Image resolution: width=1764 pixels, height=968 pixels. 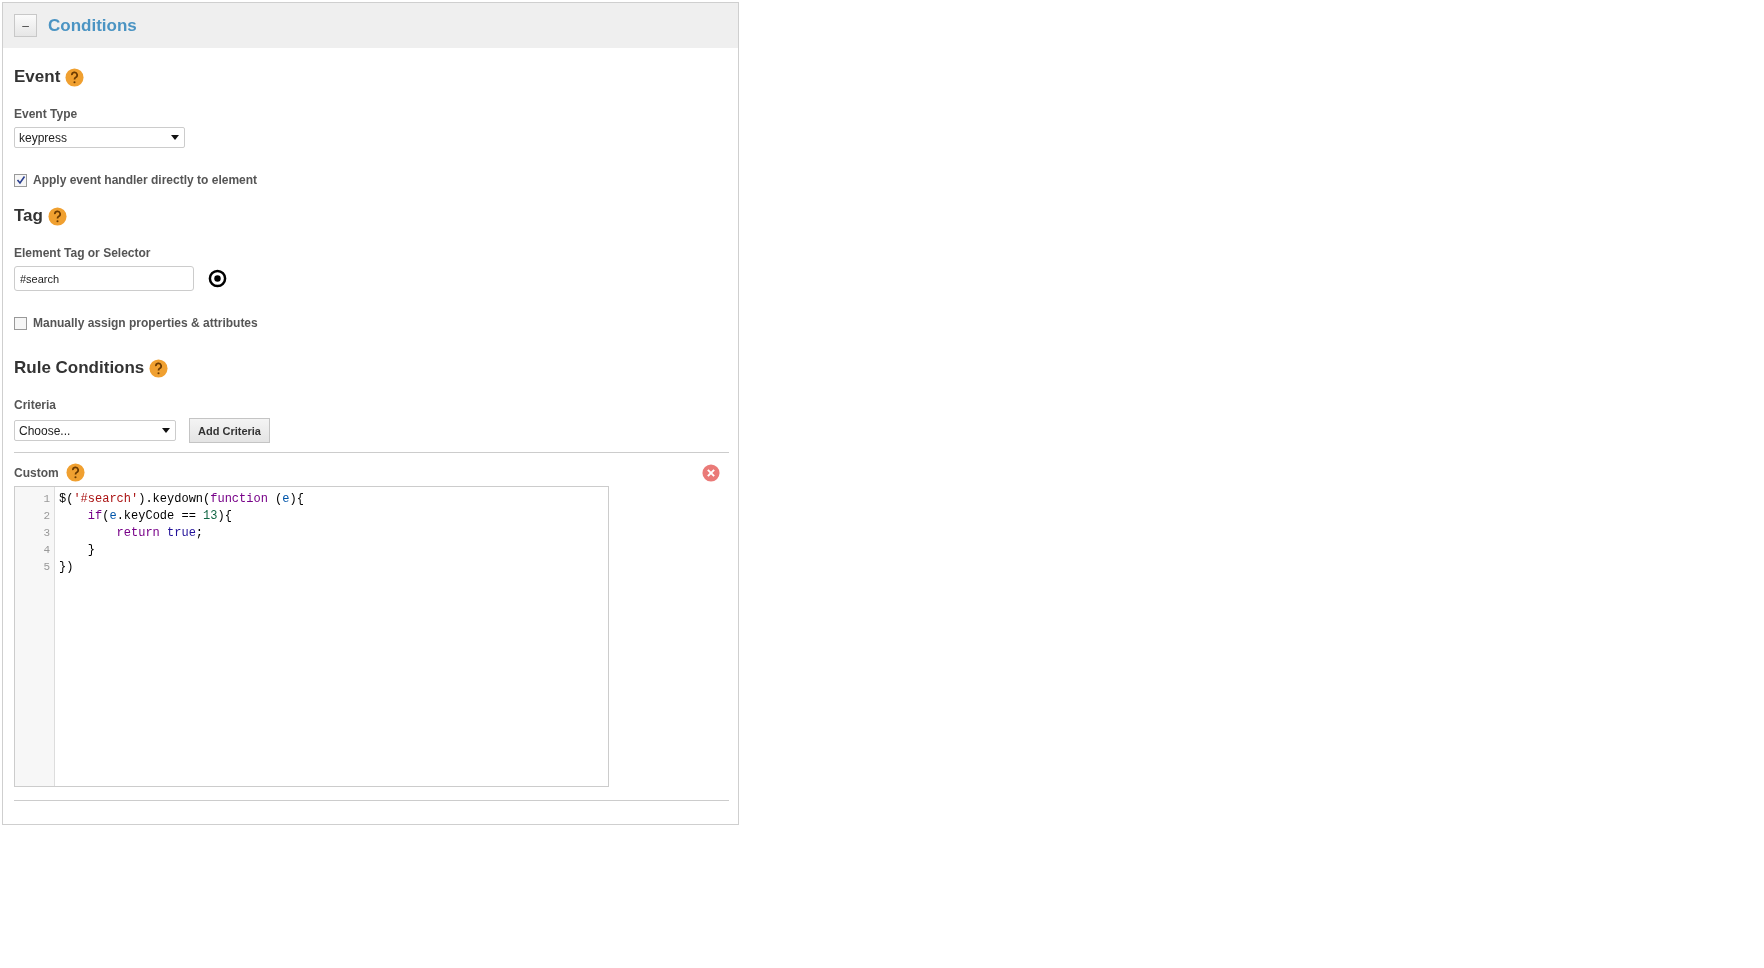 What do you see at coordinates (28, 216) in the screenshot?
I see `section-heading: Tag` at bounding box center [28, 216].